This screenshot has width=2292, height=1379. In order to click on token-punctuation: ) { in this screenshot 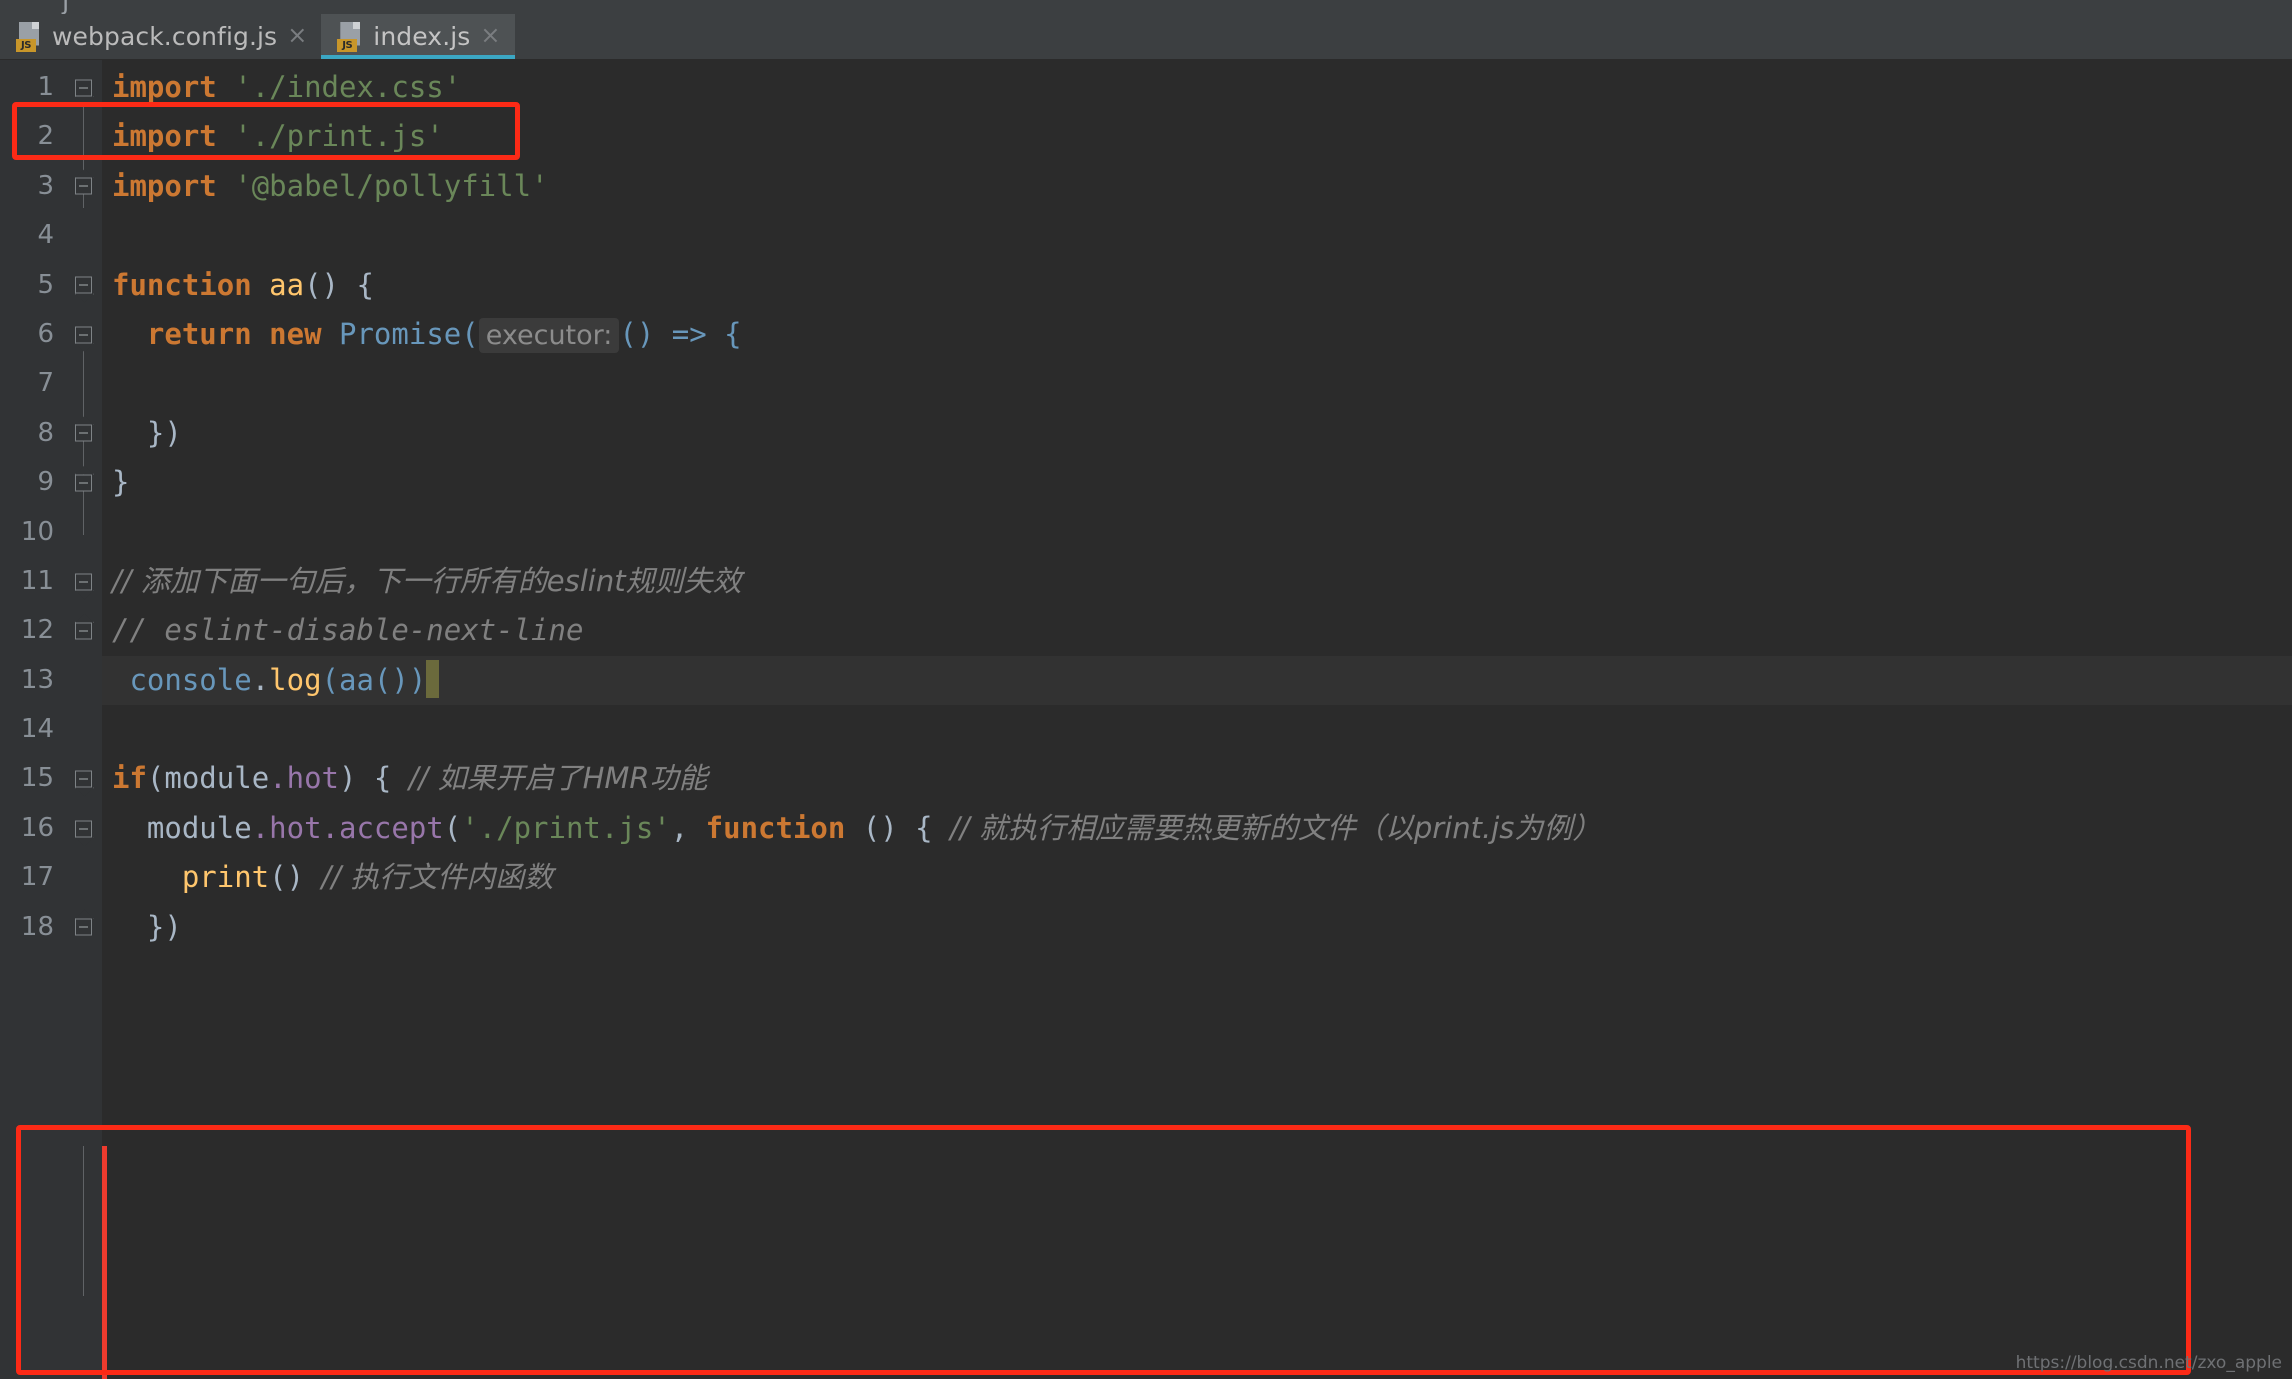, I will do `click(374, 778)`.